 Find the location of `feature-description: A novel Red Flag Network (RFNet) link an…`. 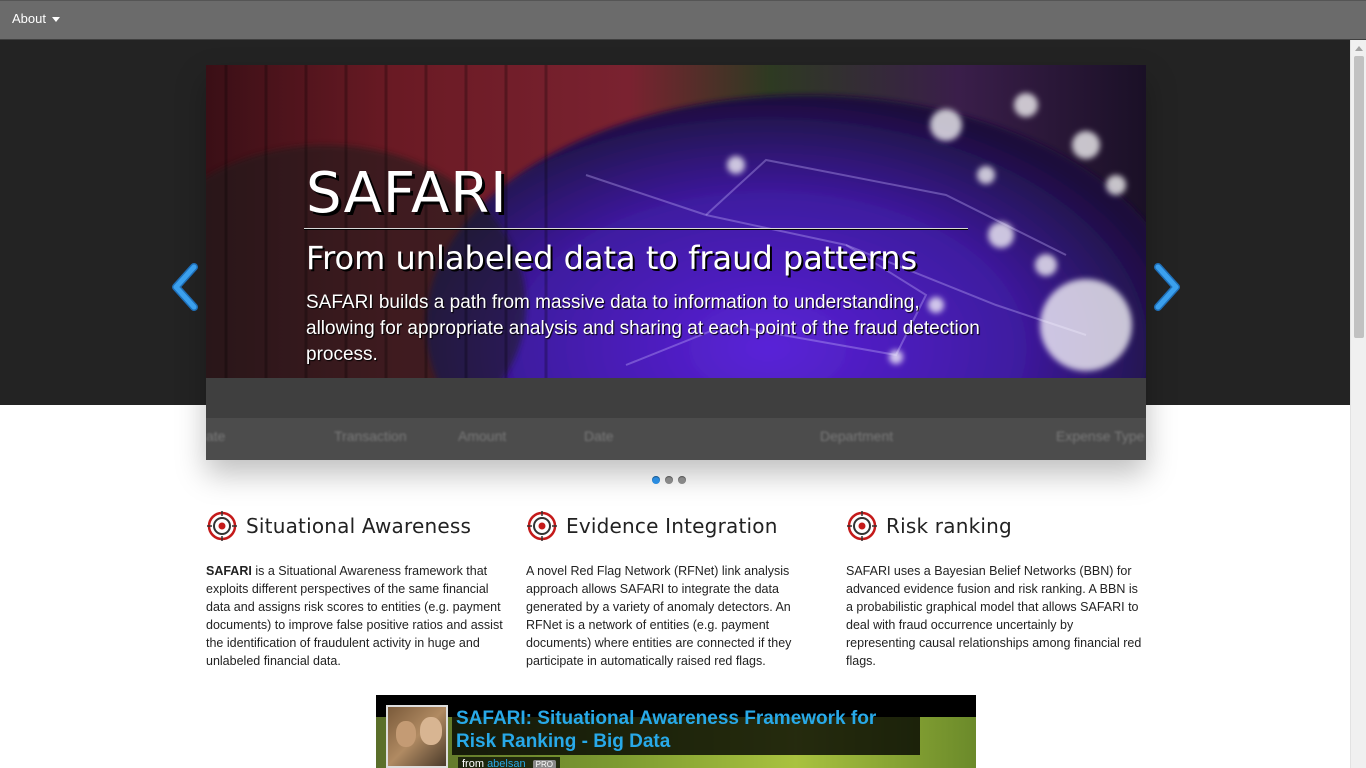

feature-description: A novel Red Flag Network (RFNet) link an… is located at coordinates (659, 616).